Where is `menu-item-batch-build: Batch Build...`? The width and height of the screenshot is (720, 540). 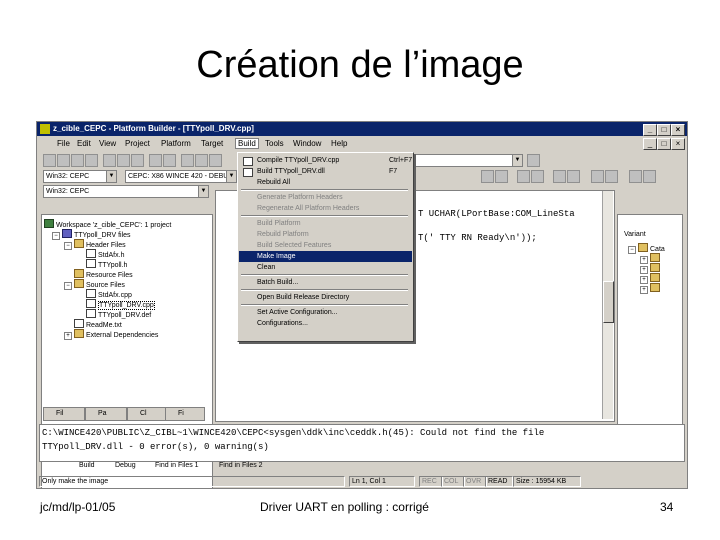 menu-item-batch-build: Batch Build... is located at coordinates (325, 282).